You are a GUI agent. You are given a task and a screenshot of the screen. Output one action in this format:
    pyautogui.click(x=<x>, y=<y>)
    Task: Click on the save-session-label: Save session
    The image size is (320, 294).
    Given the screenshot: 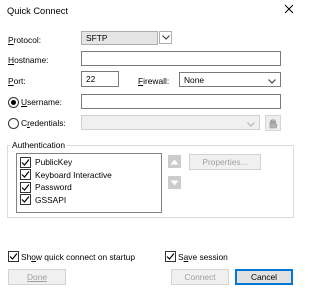 What is the action you would take?
    pyautogui.click(x=203, y=257)
    